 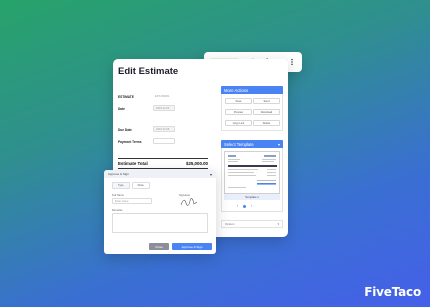 What do you see at coordinates (125, 130) in the screenshot?
I see `due-date-label: Due Date` at bounding box center [125, 130].